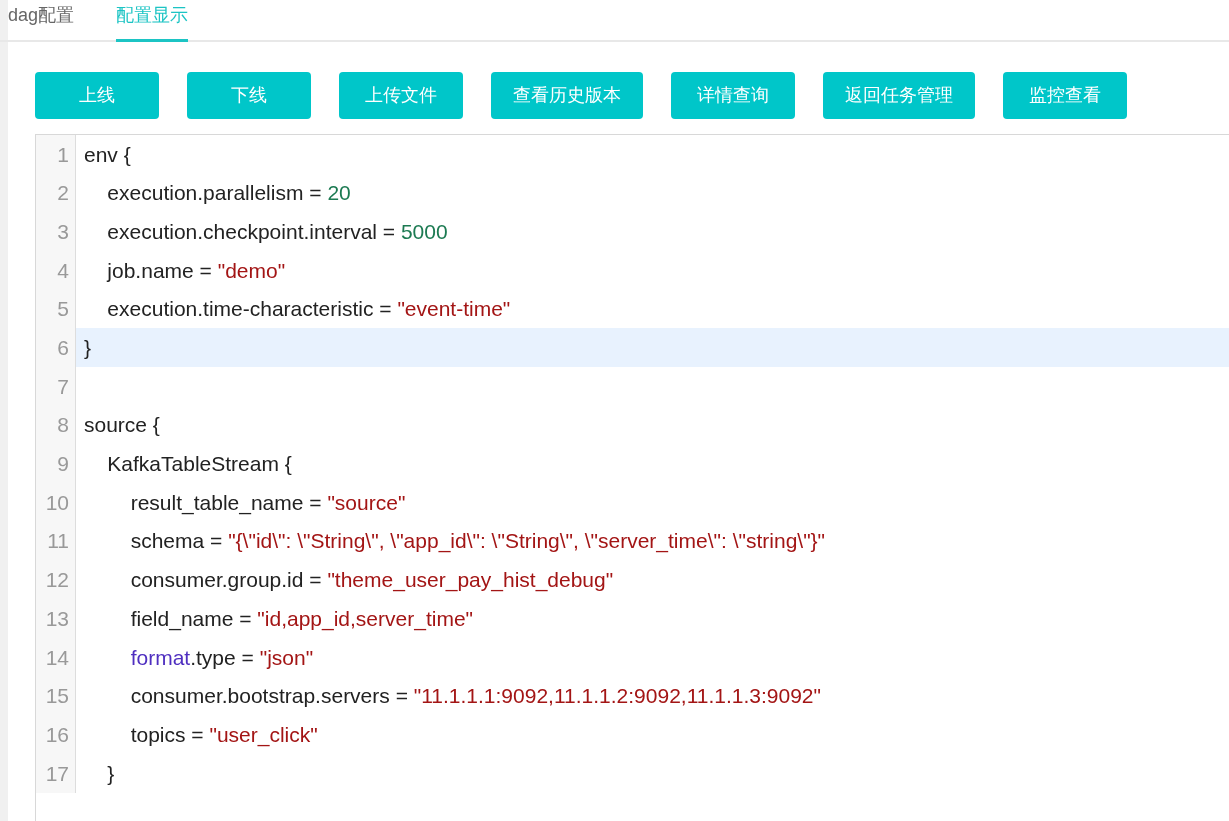 This screenshot has width=1229, height=821. Describe the element at coordinates (56, 386) in the screenshot. I see `line-number: 7` at that location.